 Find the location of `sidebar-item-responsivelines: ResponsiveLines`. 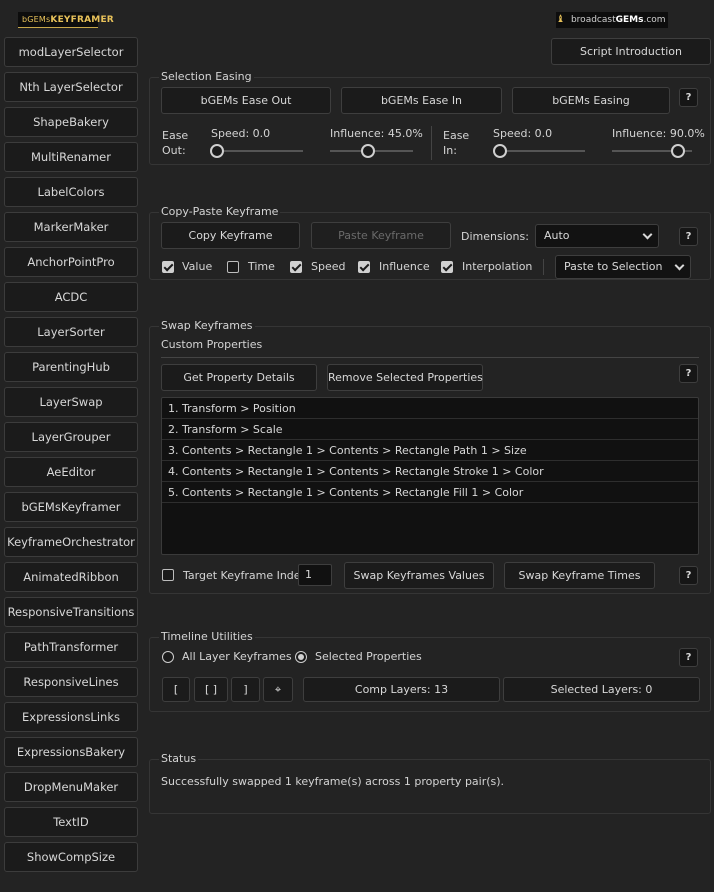

sidebar-item-responsivelines: ResponsiveLines is located at coordinates (71, 682).